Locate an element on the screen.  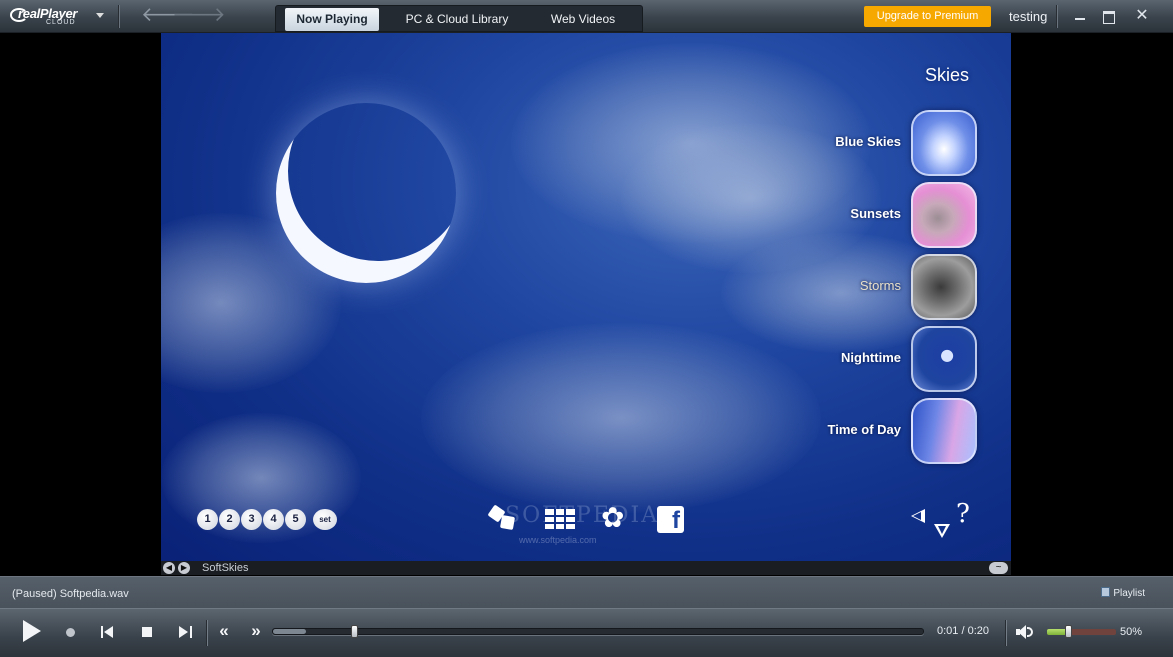
sky-item-blue-skies: Blue Skies is located at coordinates (867, 143).